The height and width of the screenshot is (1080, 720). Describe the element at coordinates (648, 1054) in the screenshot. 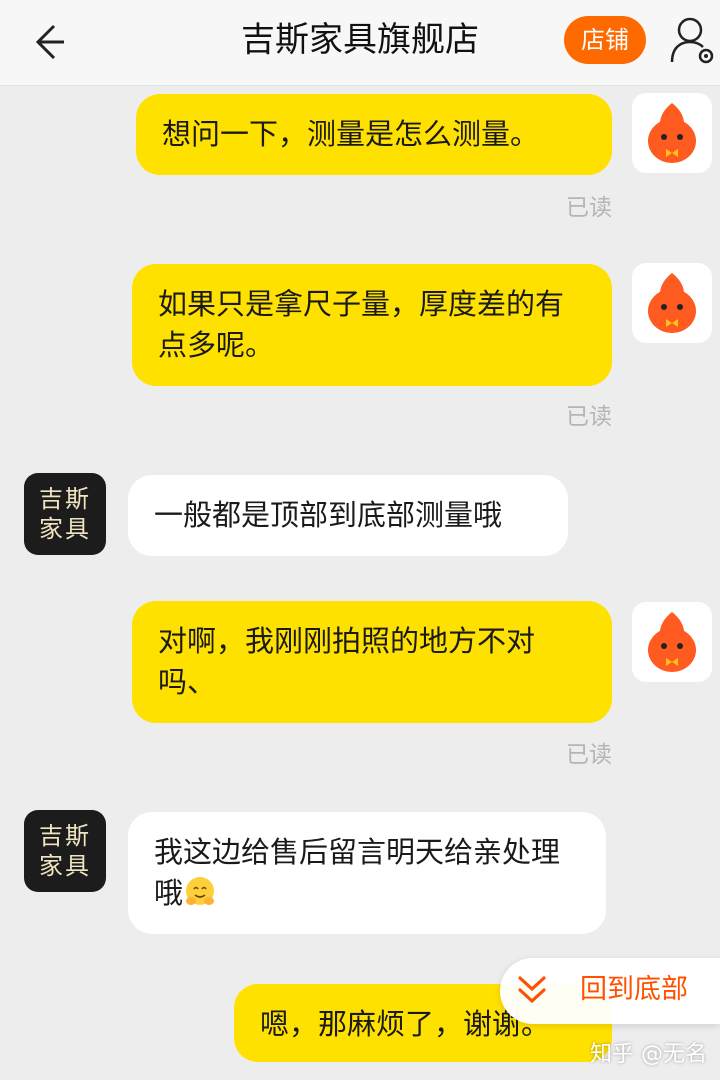

I see `watermark-text: 知乎 @无名` at that location.